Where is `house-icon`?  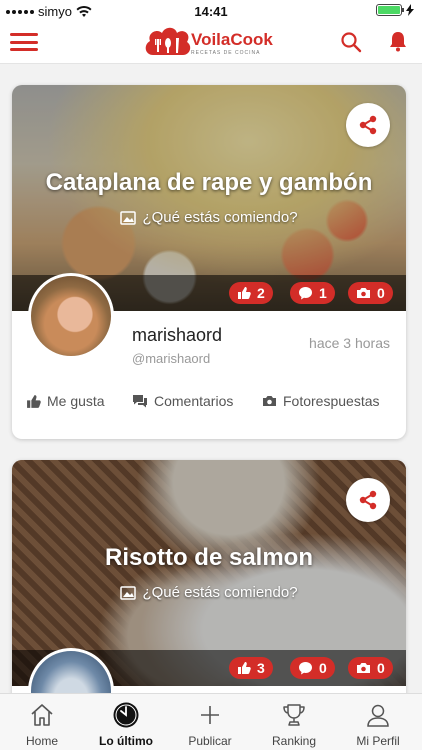
house-icon is located at coordinates (42, 715).